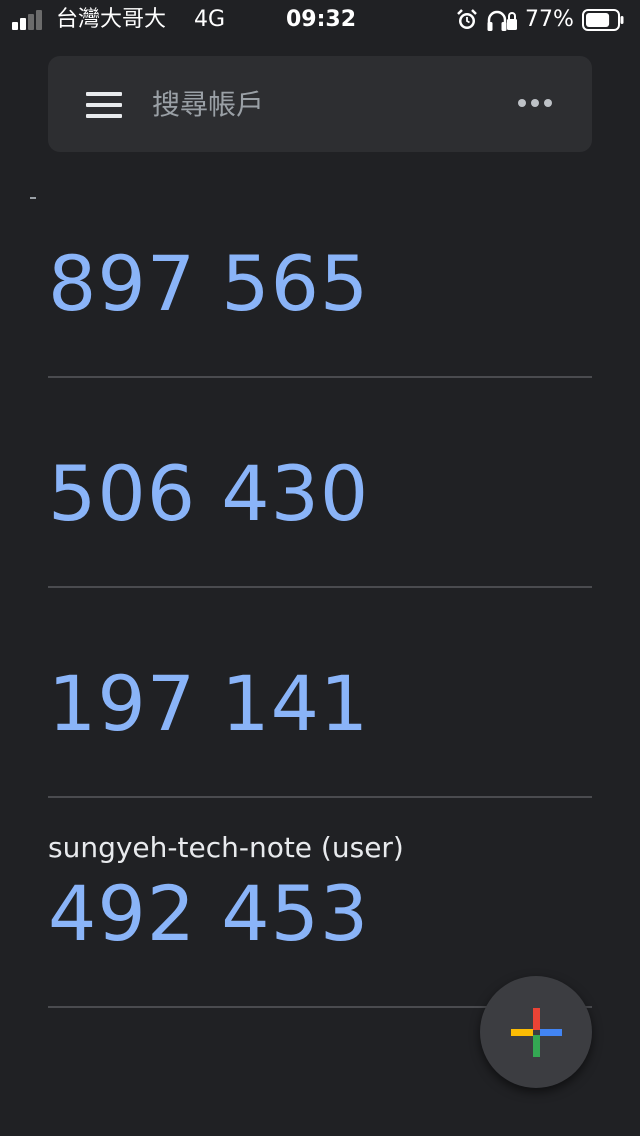 This screenshot has height=1136, width=640. I want to click on network-type: 4G, so click(210, 19).